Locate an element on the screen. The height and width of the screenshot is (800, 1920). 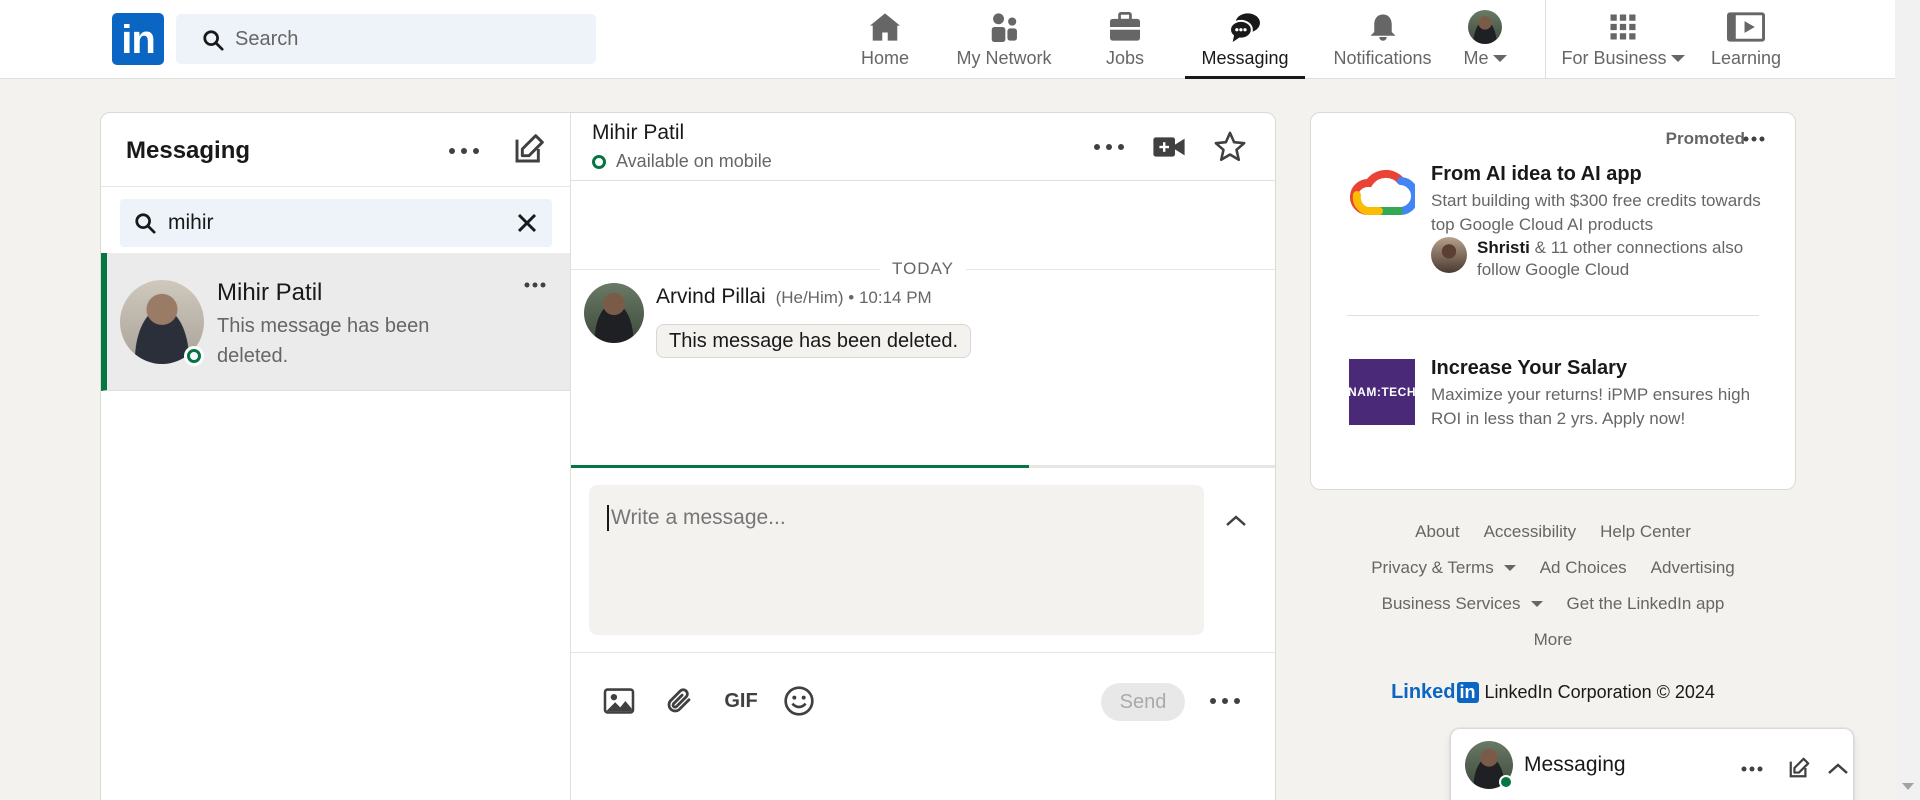
footer-link-privacy-terms: Privacy & Terms is located at coordinates (1443, 568).